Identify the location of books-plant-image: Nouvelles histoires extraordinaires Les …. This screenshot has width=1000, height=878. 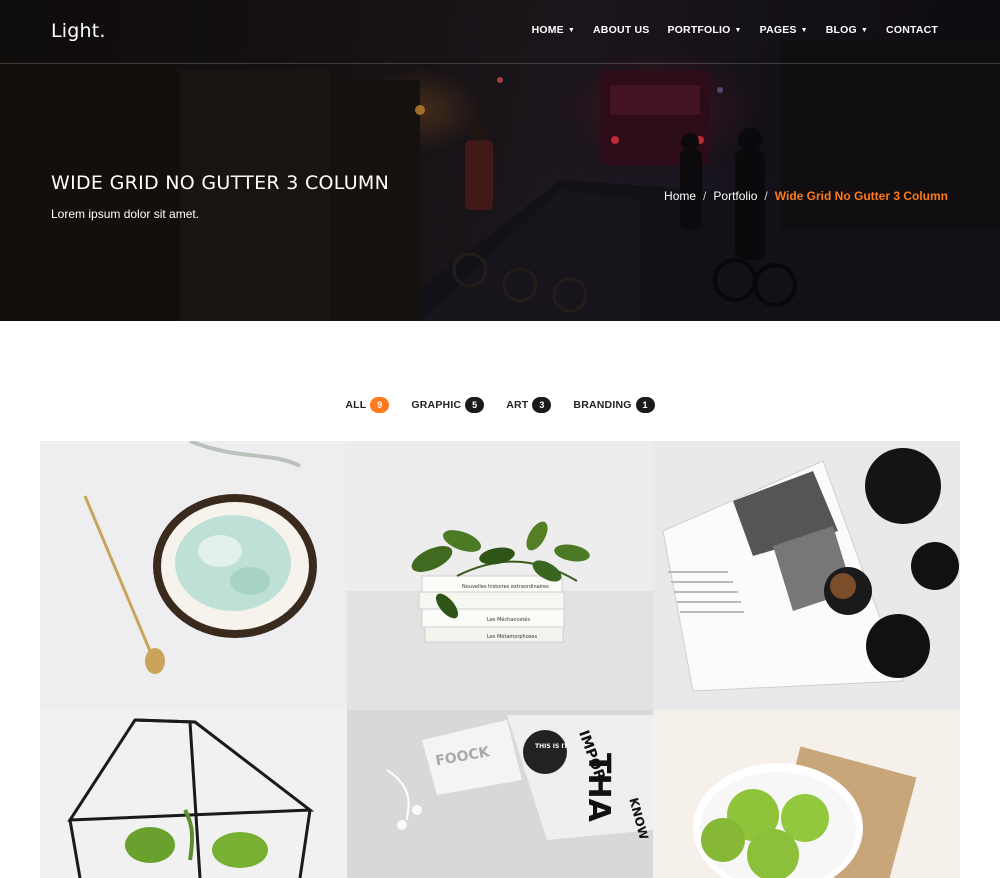
(500, 575).